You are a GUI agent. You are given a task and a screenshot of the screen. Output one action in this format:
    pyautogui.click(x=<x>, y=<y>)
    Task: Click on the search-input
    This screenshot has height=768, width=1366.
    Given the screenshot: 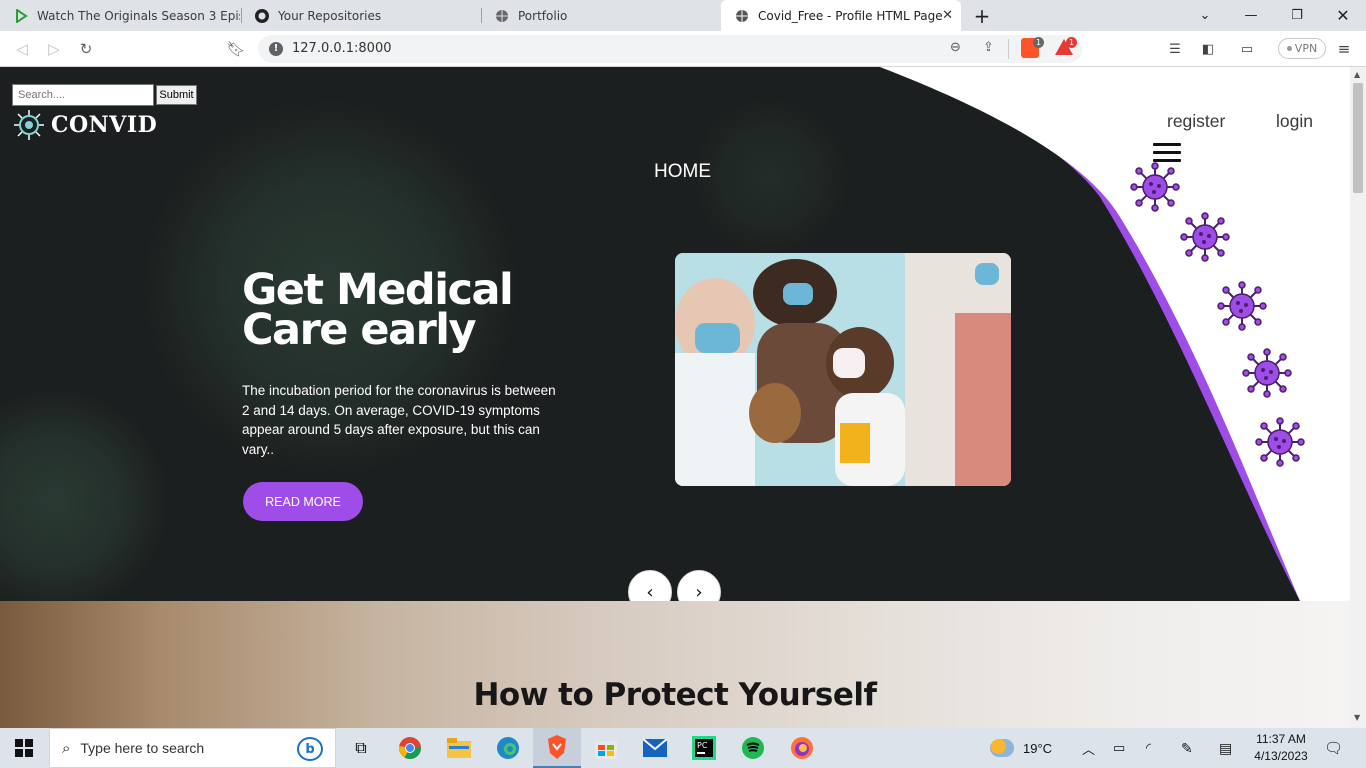 What is the action you would take?
    pyautogui.click(x=83, y=95)
    